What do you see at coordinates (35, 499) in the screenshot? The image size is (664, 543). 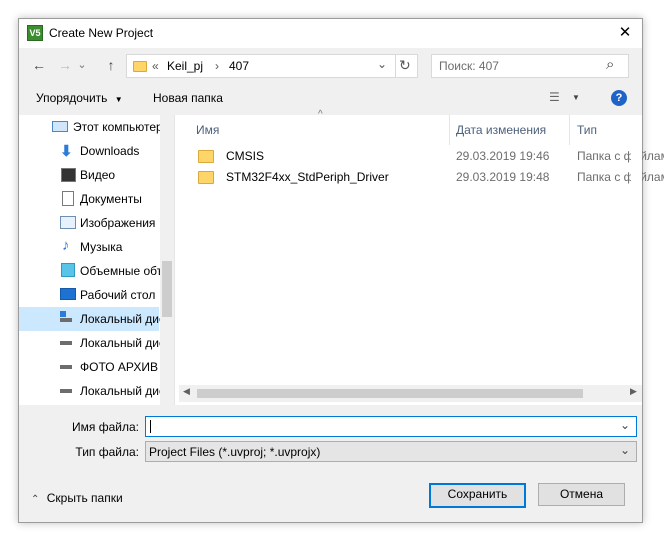 I see `chevron-up-icon: ⌃` at bounding box center [35, 499].